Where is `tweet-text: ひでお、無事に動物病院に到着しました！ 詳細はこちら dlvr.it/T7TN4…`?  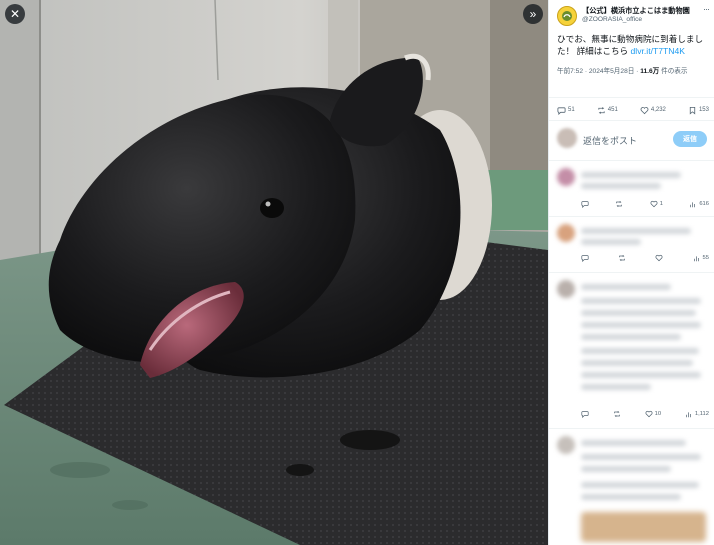
tweet-text: ひでお、無事に動物病院に到着しました！ 詳細はこちら dlvr.it/T7TN4… is located at coordinates (634, 45).